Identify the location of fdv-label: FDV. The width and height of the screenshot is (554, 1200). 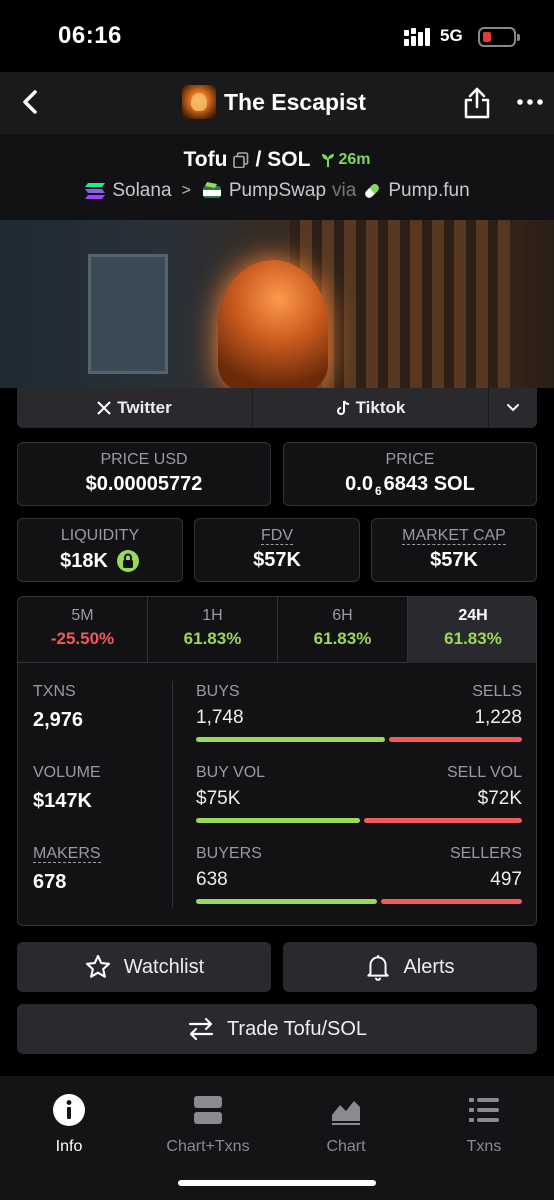
(277, 536).